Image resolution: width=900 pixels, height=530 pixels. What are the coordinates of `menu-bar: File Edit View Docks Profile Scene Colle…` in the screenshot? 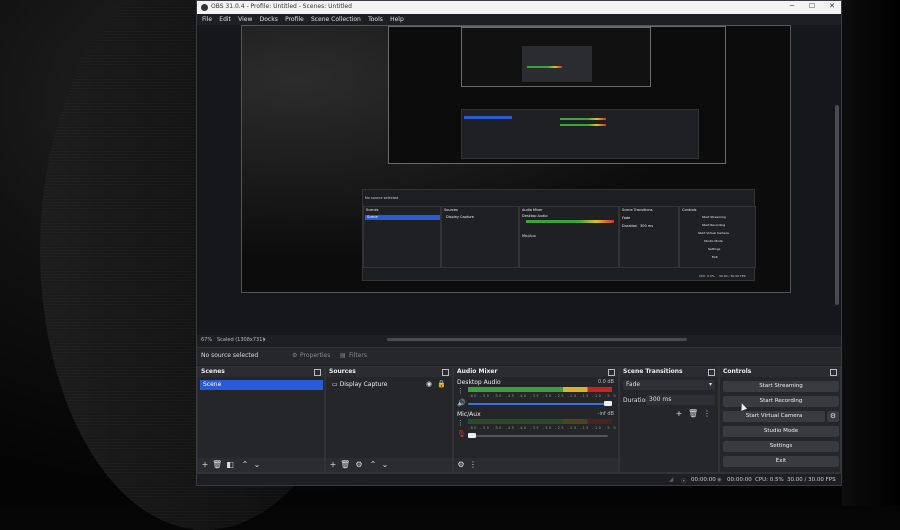 It's located at (519, 19).